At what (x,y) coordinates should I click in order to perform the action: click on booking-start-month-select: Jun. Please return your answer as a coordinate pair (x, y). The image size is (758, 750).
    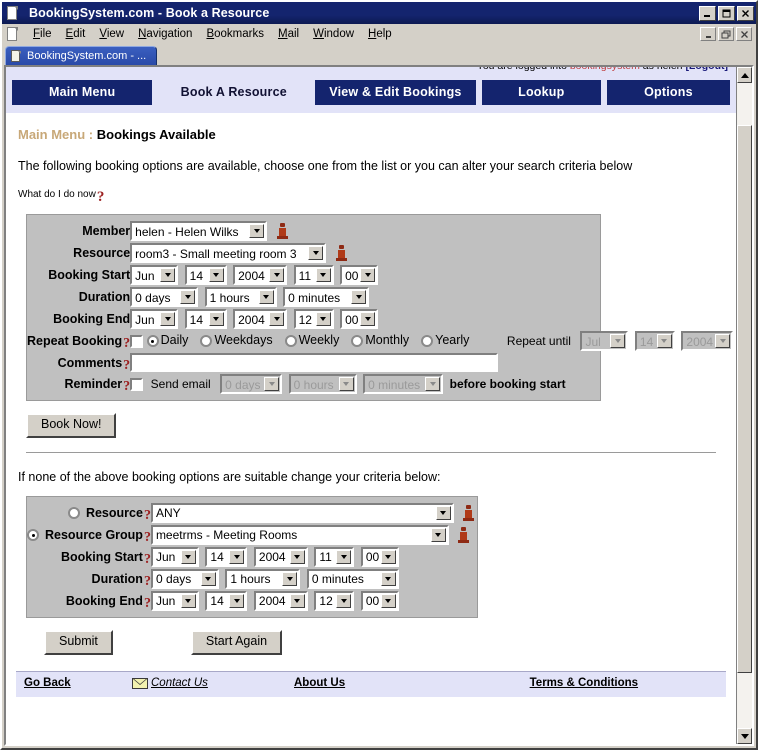
    Looking at the image, I should click on (154, 275).